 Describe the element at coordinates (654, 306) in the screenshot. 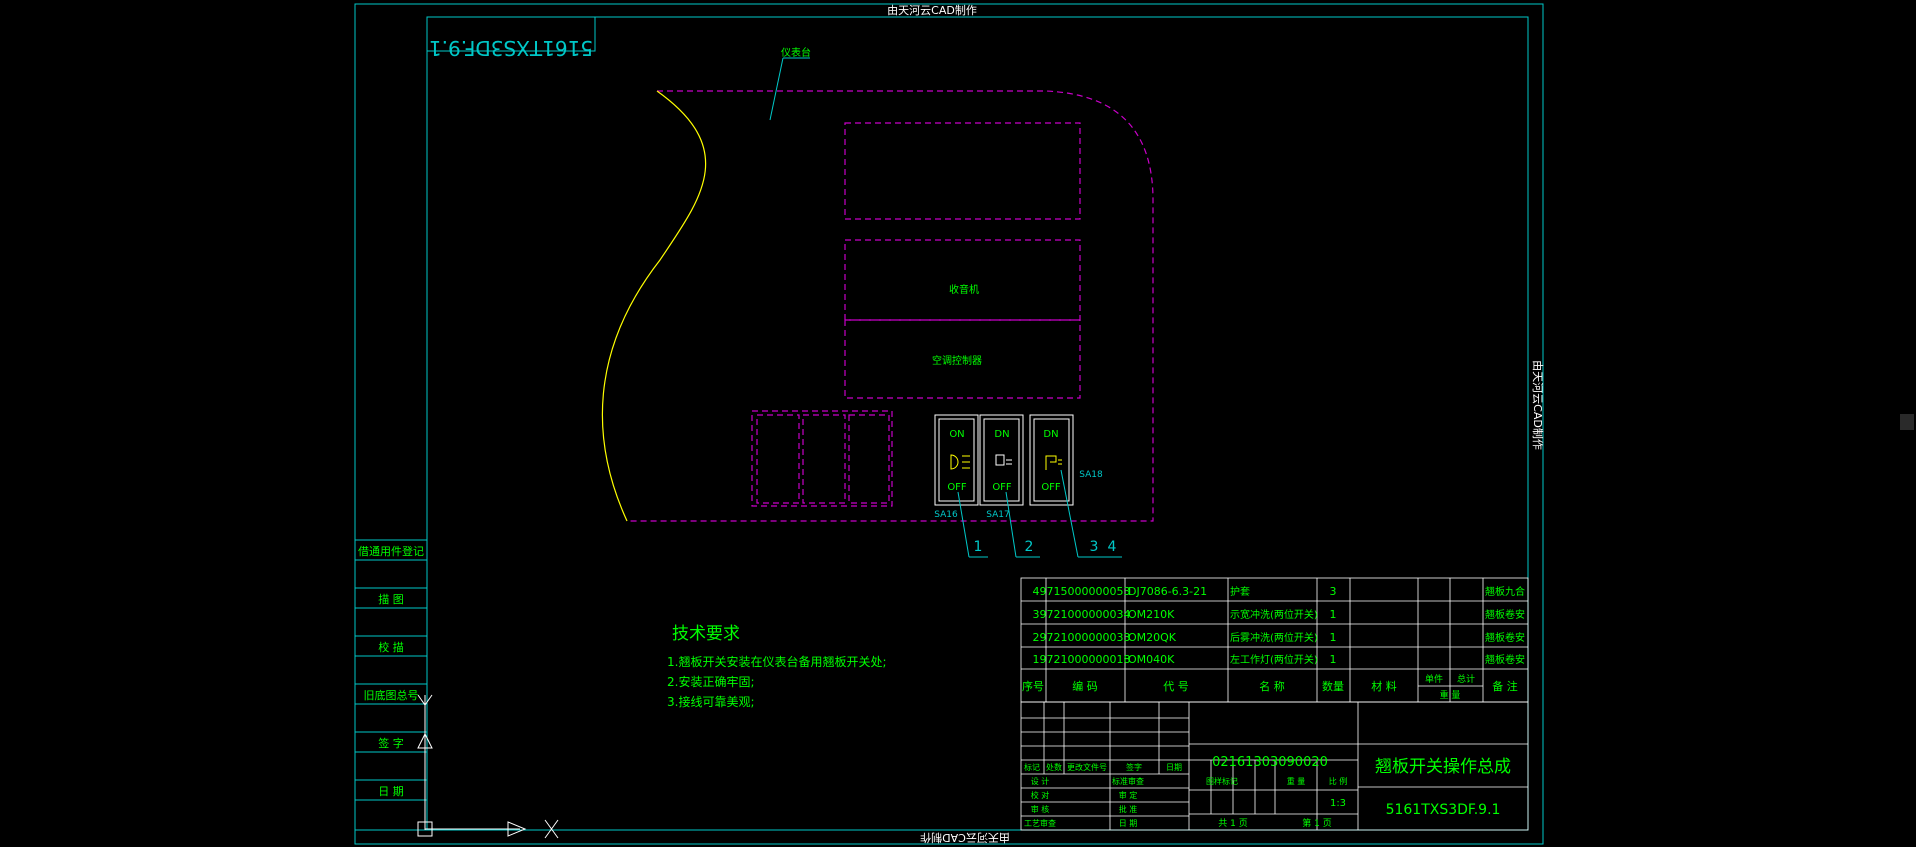

I see `panel-curve` at that location.